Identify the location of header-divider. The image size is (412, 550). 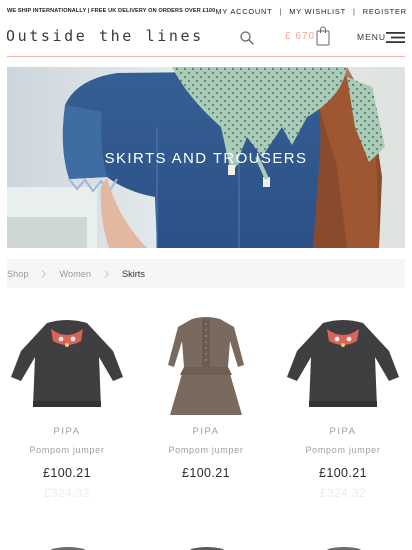
(206, 56).